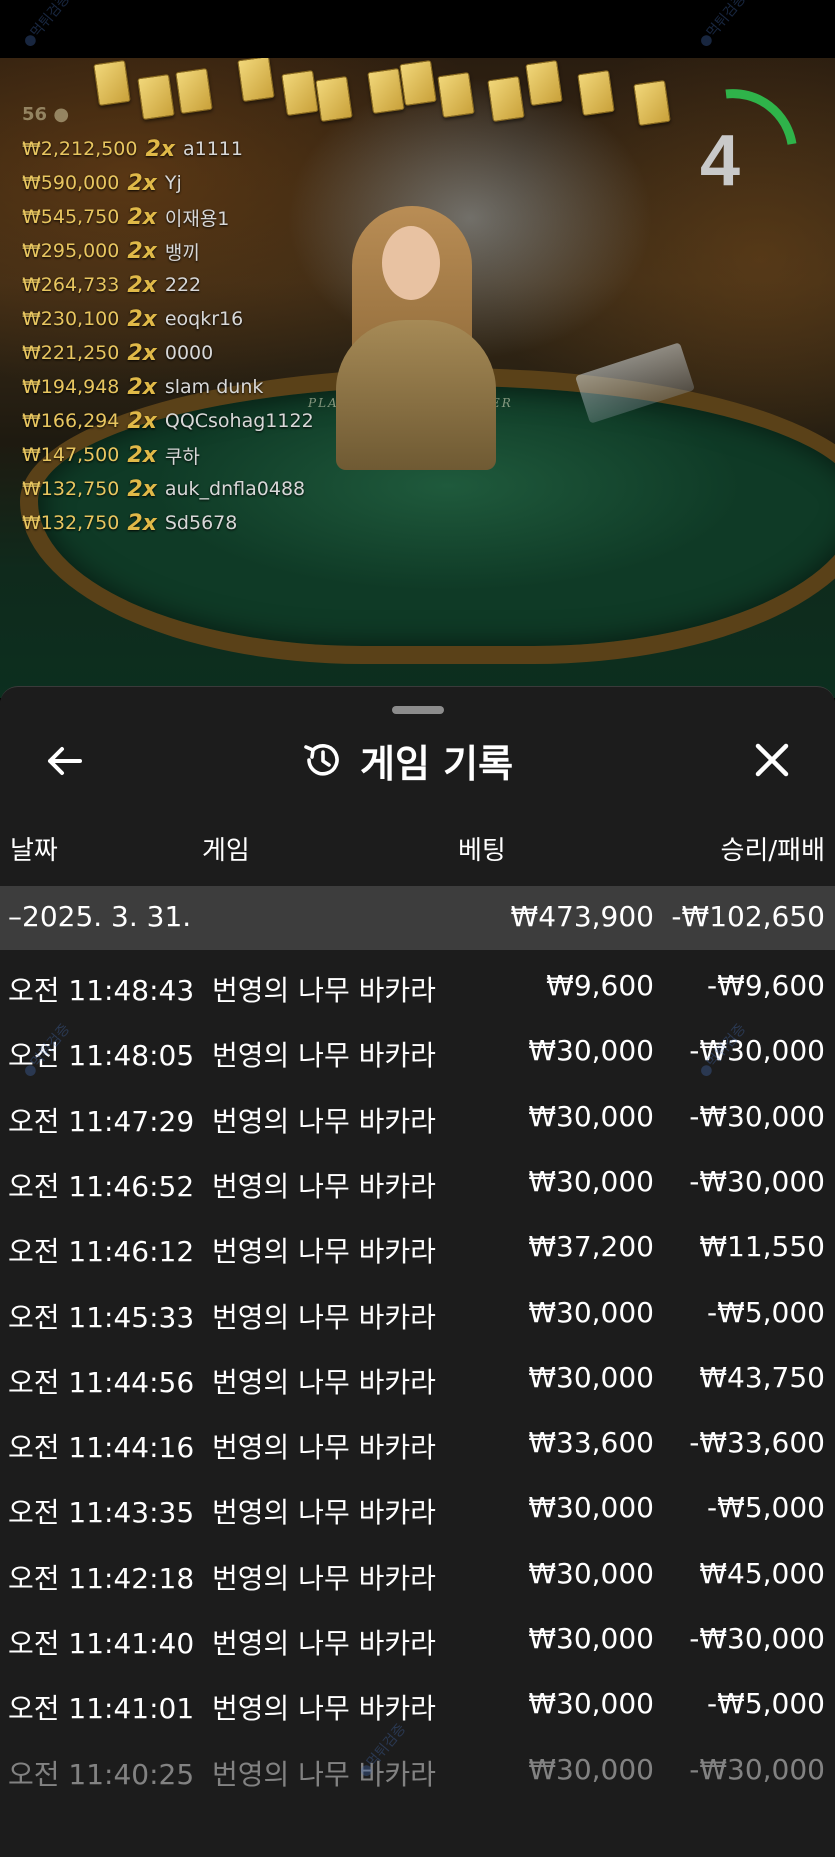 The width and height of the screenshot is (835, 1857). I want to click on history-row: 오전 11:44:56 번영의 나무 바카라 ₩30,000 ₩43,750, so click(417, 1379).